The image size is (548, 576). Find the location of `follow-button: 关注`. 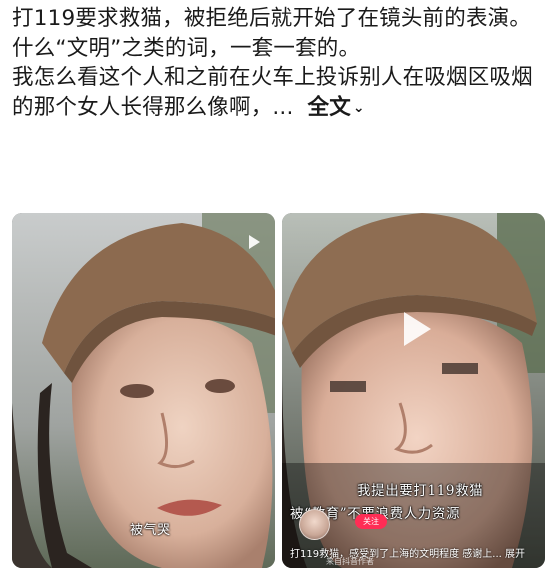

follow-button: 关注 is located at coordinates (371, 521).